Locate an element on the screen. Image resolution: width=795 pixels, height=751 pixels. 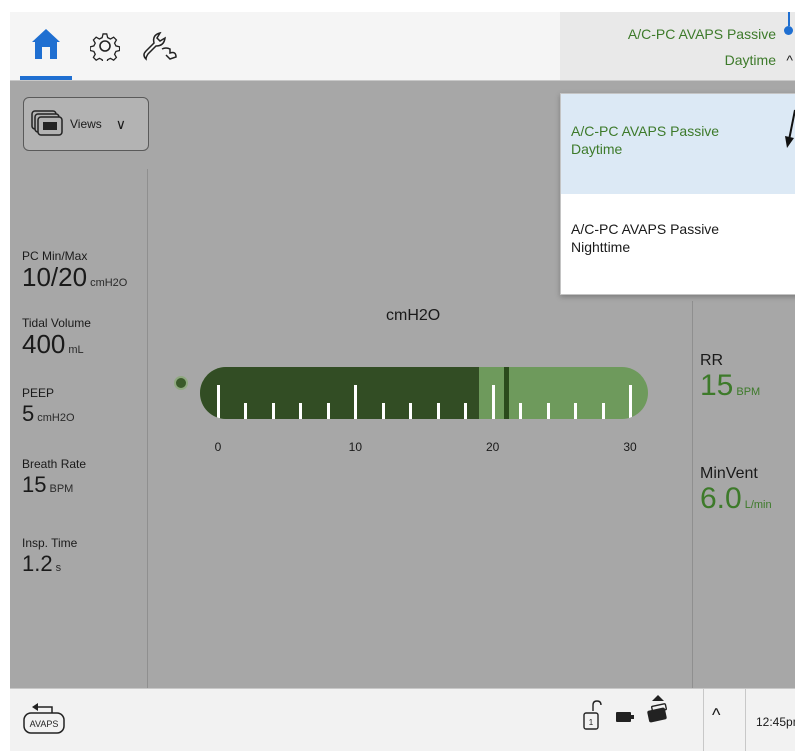
annotation-line is located at coordinates (789, 19).